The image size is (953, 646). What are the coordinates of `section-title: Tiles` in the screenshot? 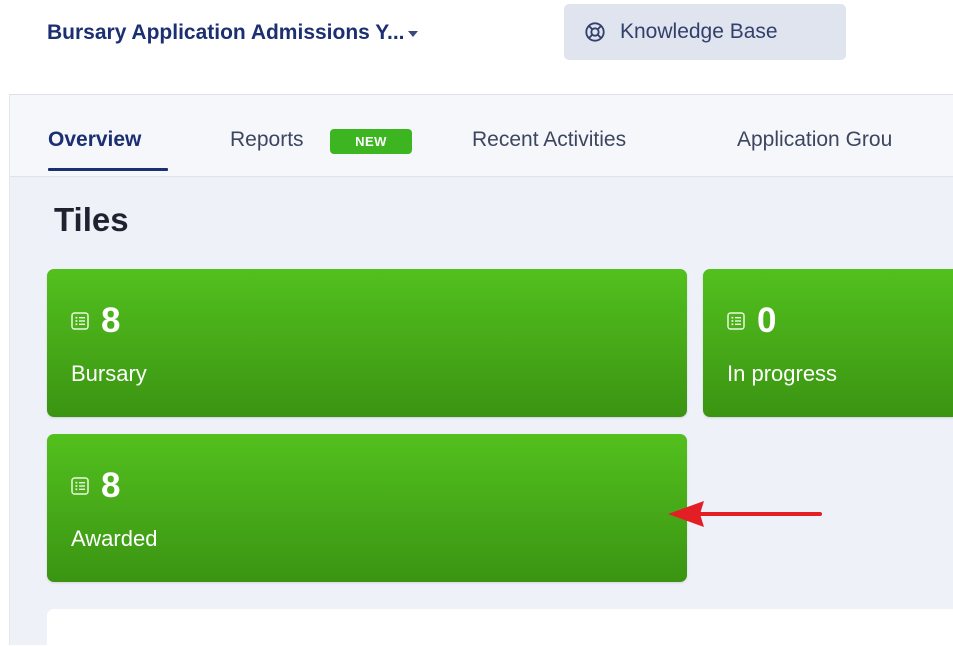 It's located at (91, 219).